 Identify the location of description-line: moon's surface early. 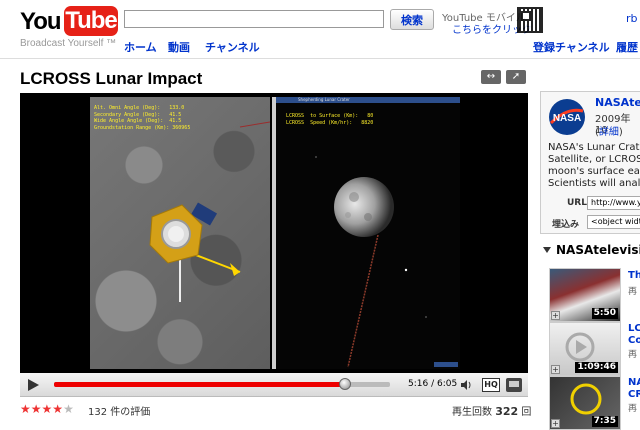
(594, 171).